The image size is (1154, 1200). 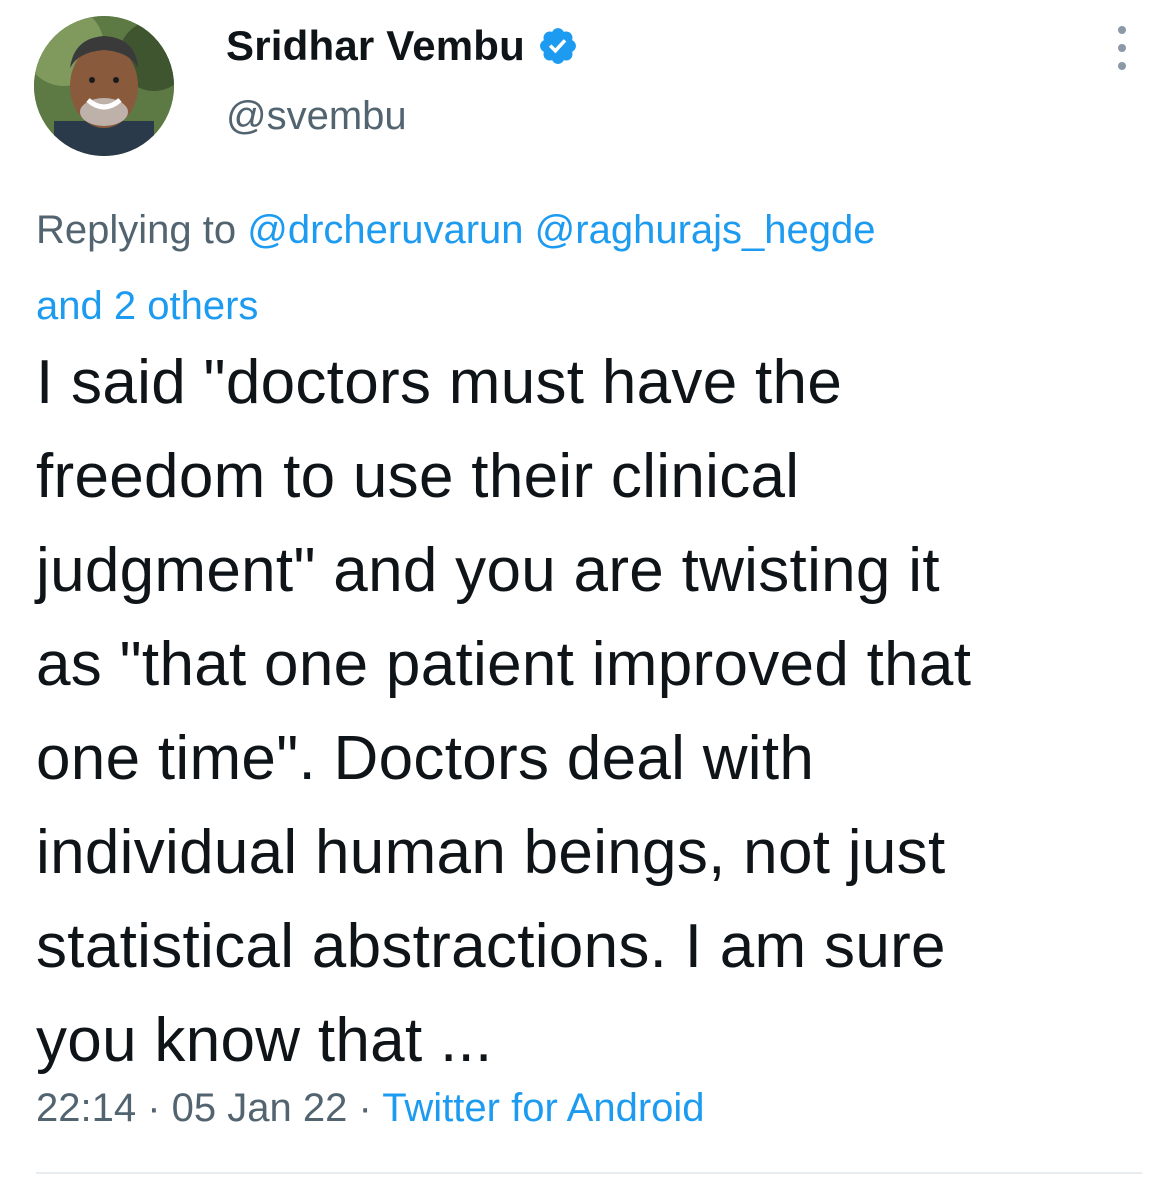 What do you see at coordinates (316, 116) in the screenshot?
I see `handle: @svembu` at bounding box center [316, 116].